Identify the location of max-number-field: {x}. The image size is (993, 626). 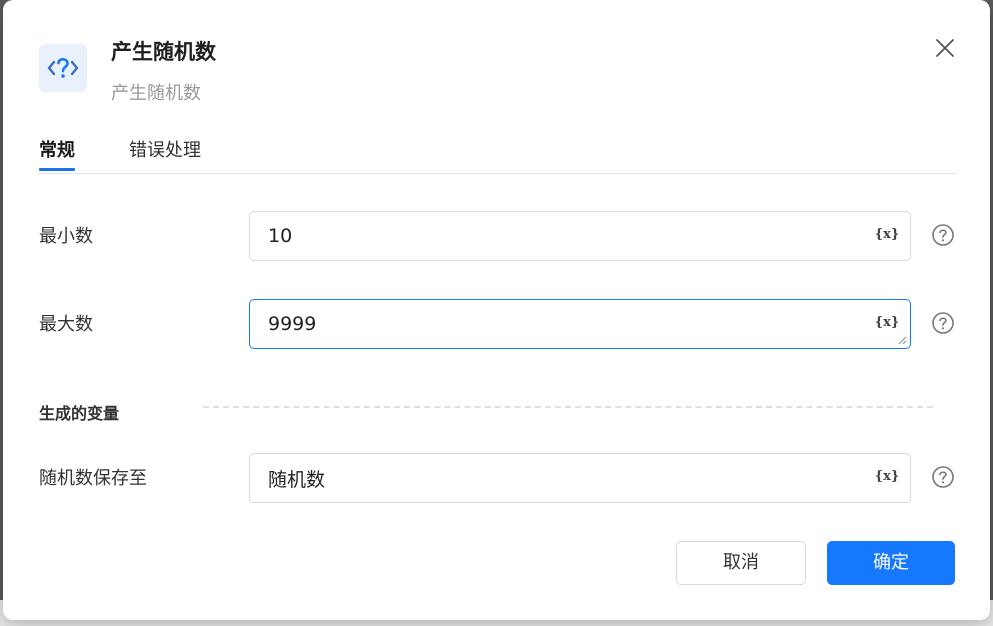
(580, 324).